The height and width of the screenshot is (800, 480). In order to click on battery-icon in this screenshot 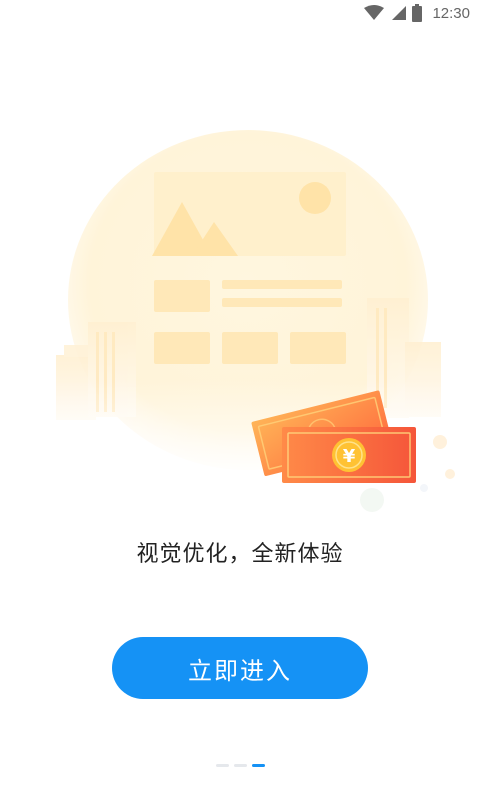, I will do `click(417, 13)`.